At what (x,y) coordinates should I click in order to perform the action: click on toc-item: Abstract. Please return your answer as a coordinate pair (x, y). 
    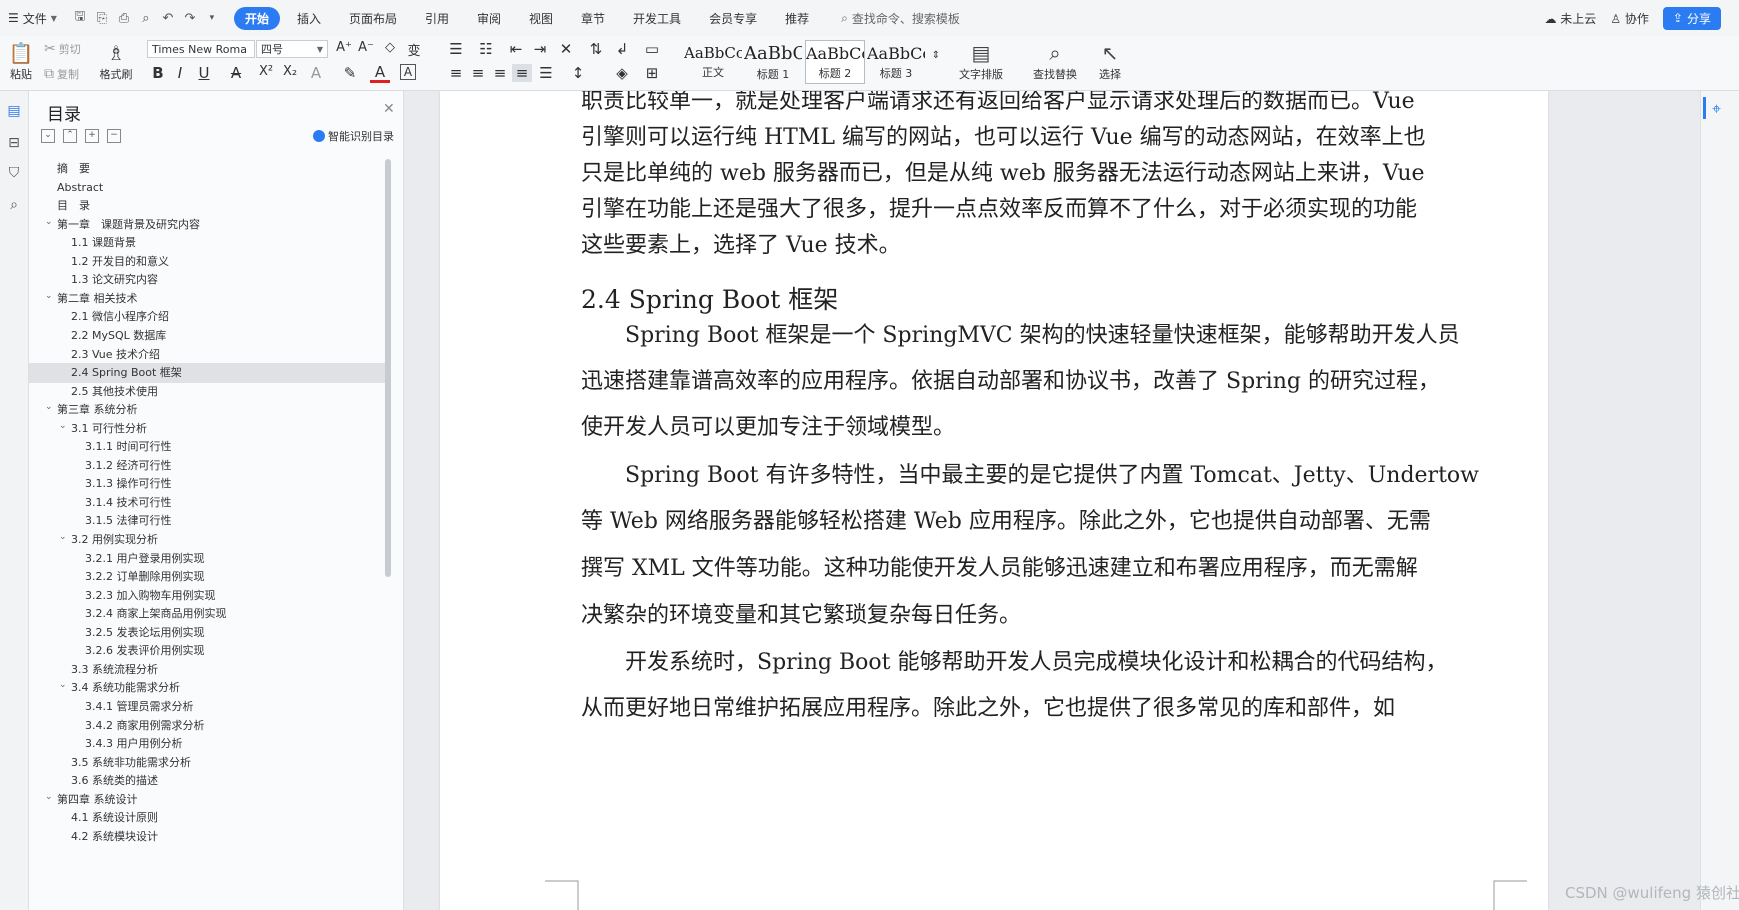
    Looking at the image, I should click on (207, 188).